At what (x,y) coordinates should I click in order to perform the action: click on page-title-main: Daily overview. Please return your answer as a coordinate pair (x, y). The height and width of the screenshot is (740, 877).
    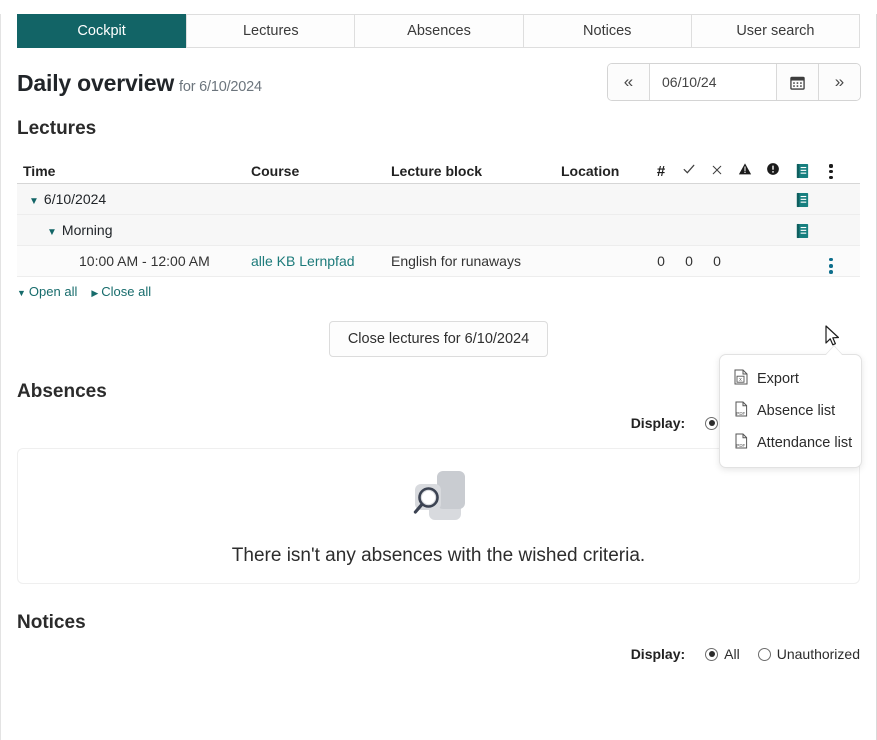
    Looking at the image, I should click on (96, 83).